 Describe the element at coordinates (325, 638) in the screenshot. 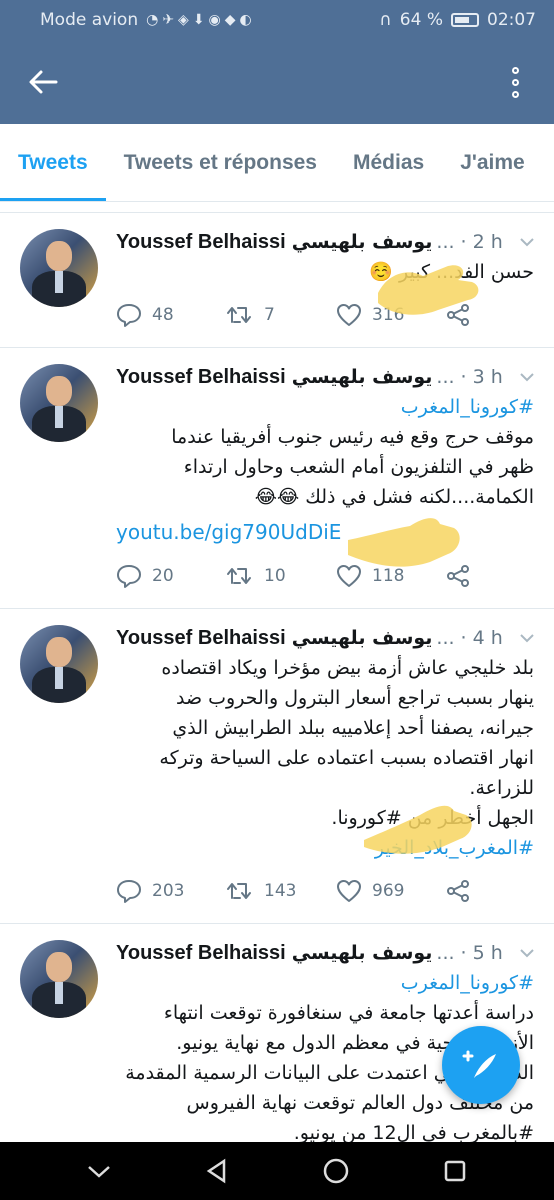

I see `tweet-meta: Youssef Belhaissi يوسف بلهيسي ... · 4 h` at that location.